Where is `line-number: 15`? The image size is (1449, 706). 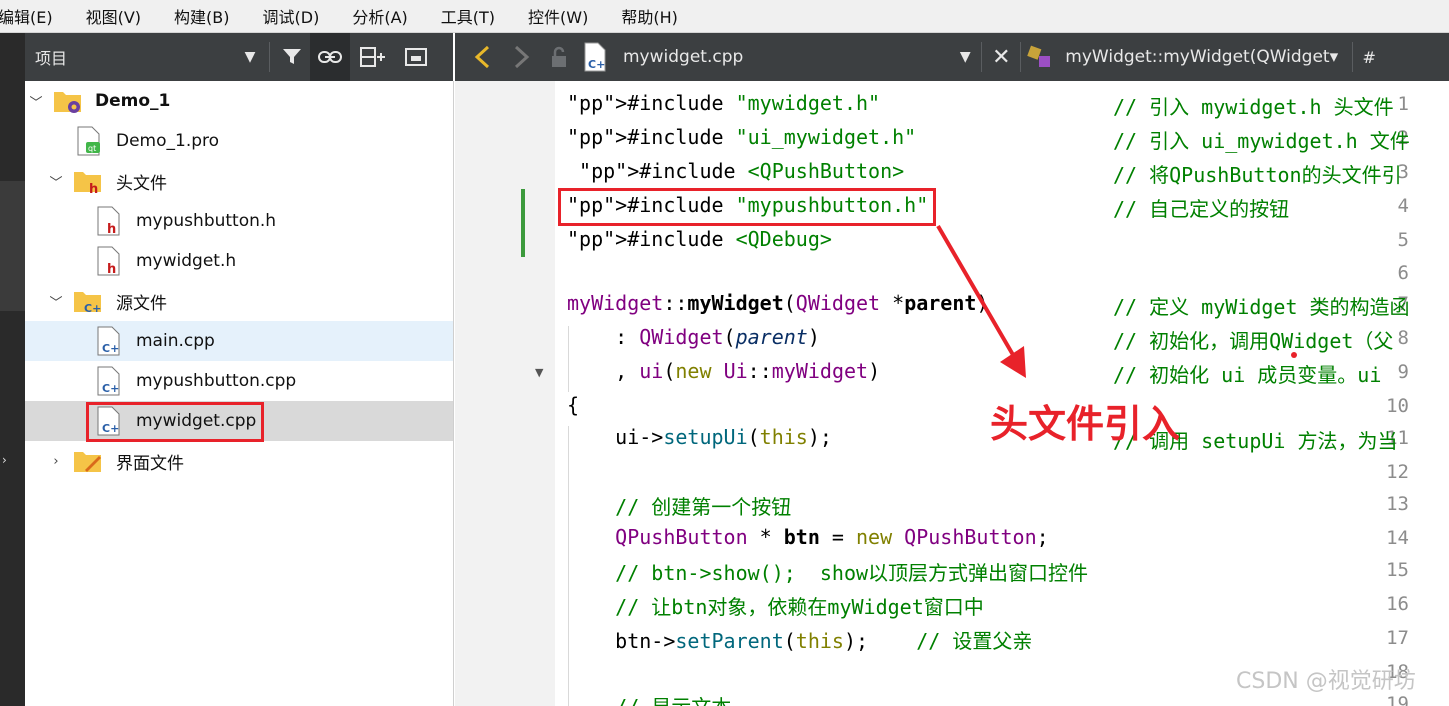
line-number: 15 is located at coordinates (1397, 570).